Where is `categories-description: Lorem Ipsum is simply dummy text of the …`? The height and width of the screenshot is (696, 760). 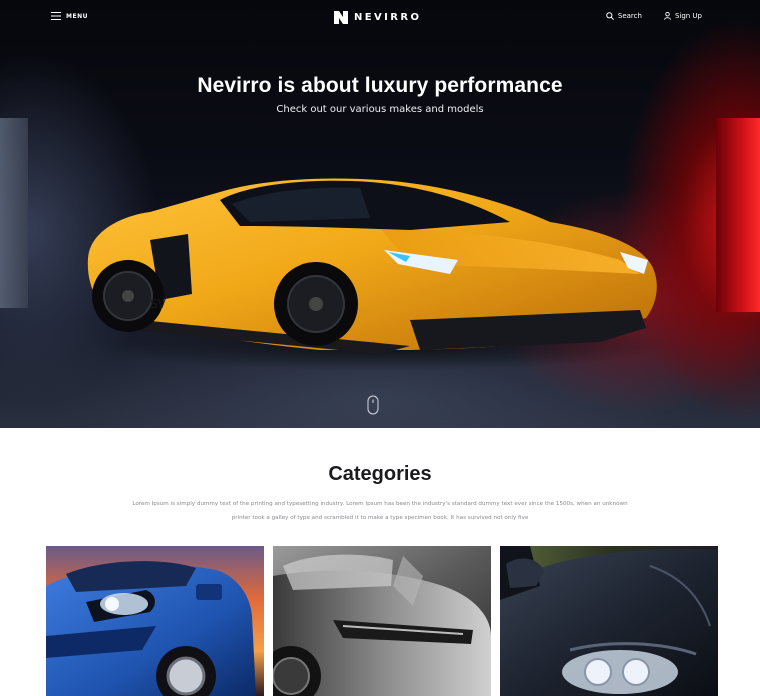
categories-description: Lorem Ipsum is simply dummy text of the … is located at coordinates (380, 511).